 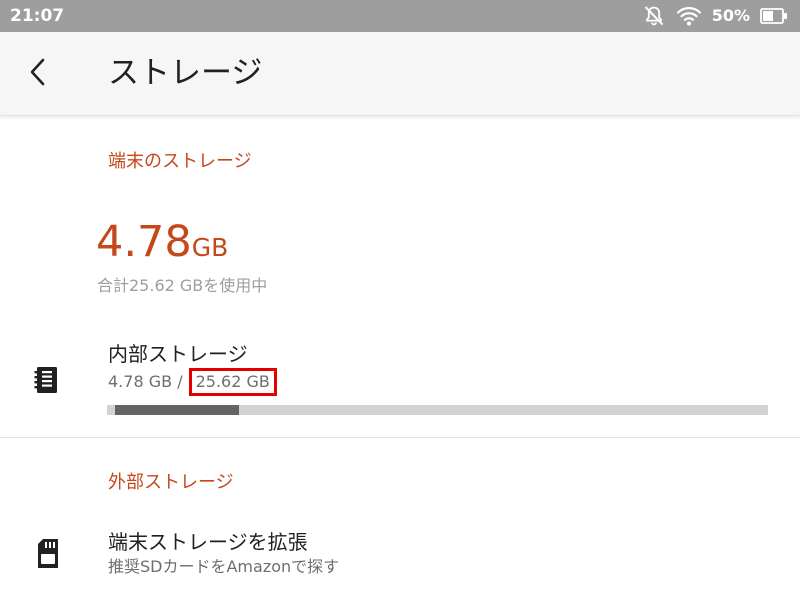 I want to click on used-storage-value: 4.78, so click(x=144, y=242).